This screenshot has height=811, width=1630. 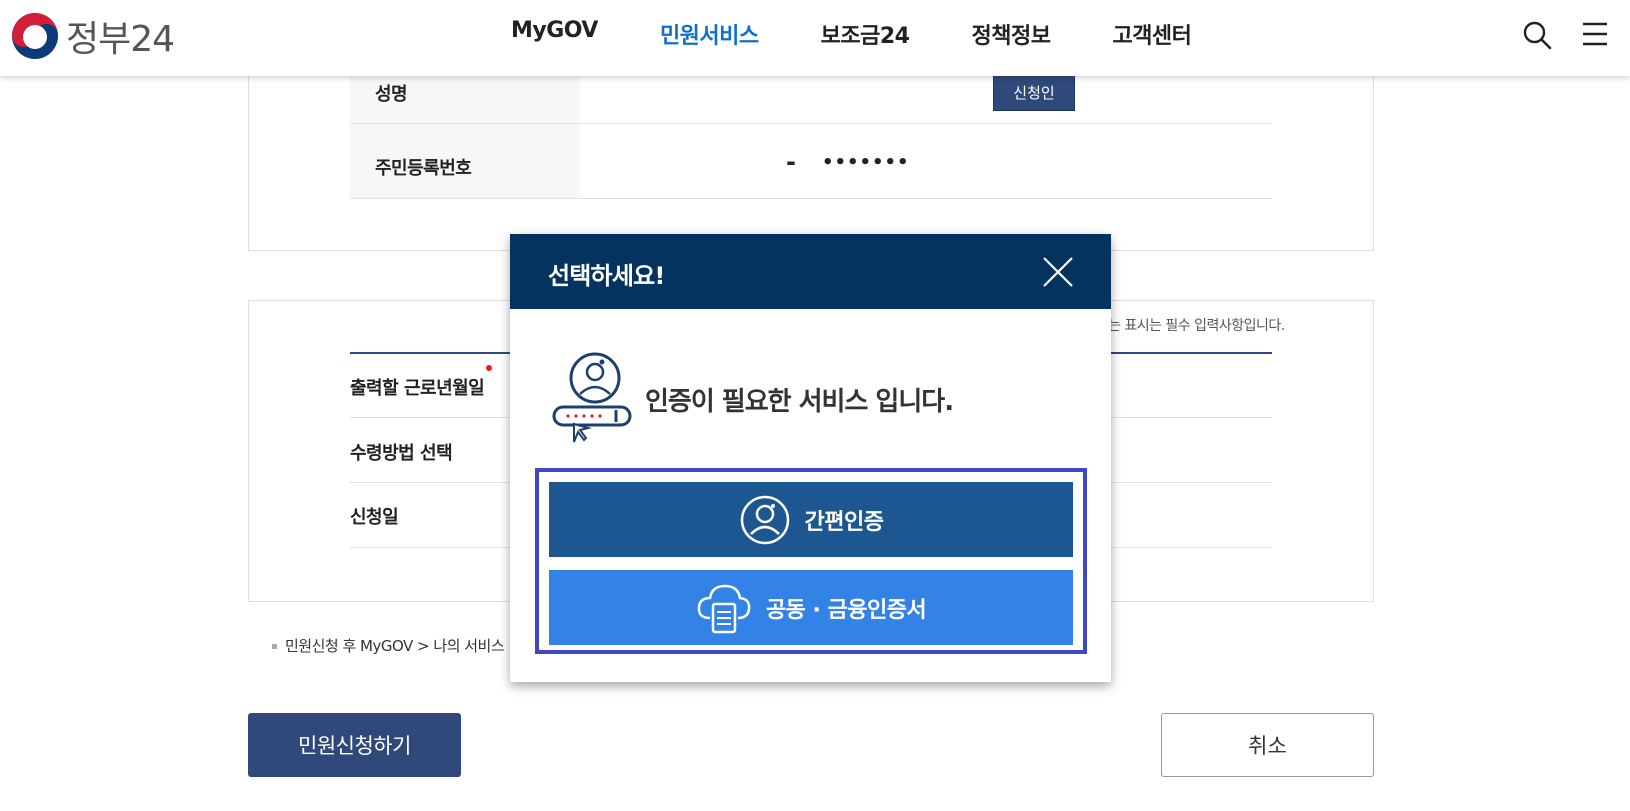 I want to click on main-nav: MyGOV 민원서비스 보조금24 정책정보 고객센터, so click(x=882, y=34).